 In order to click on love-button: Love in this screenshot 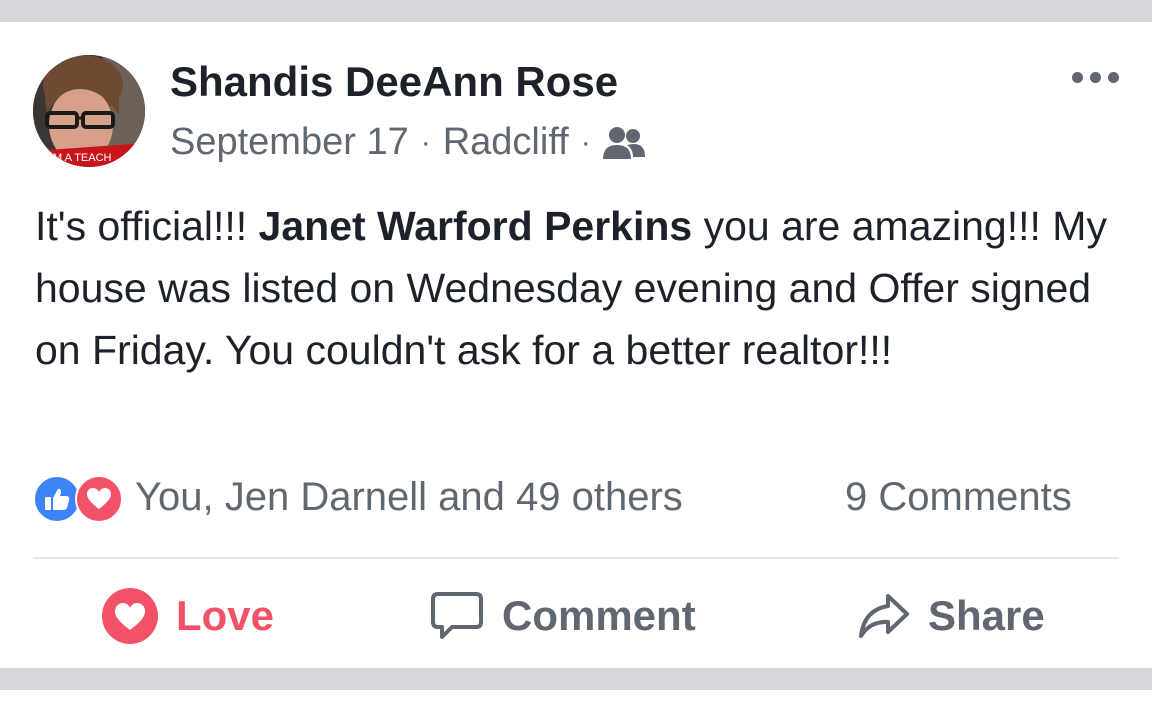, I will do `click(188, 616)`.